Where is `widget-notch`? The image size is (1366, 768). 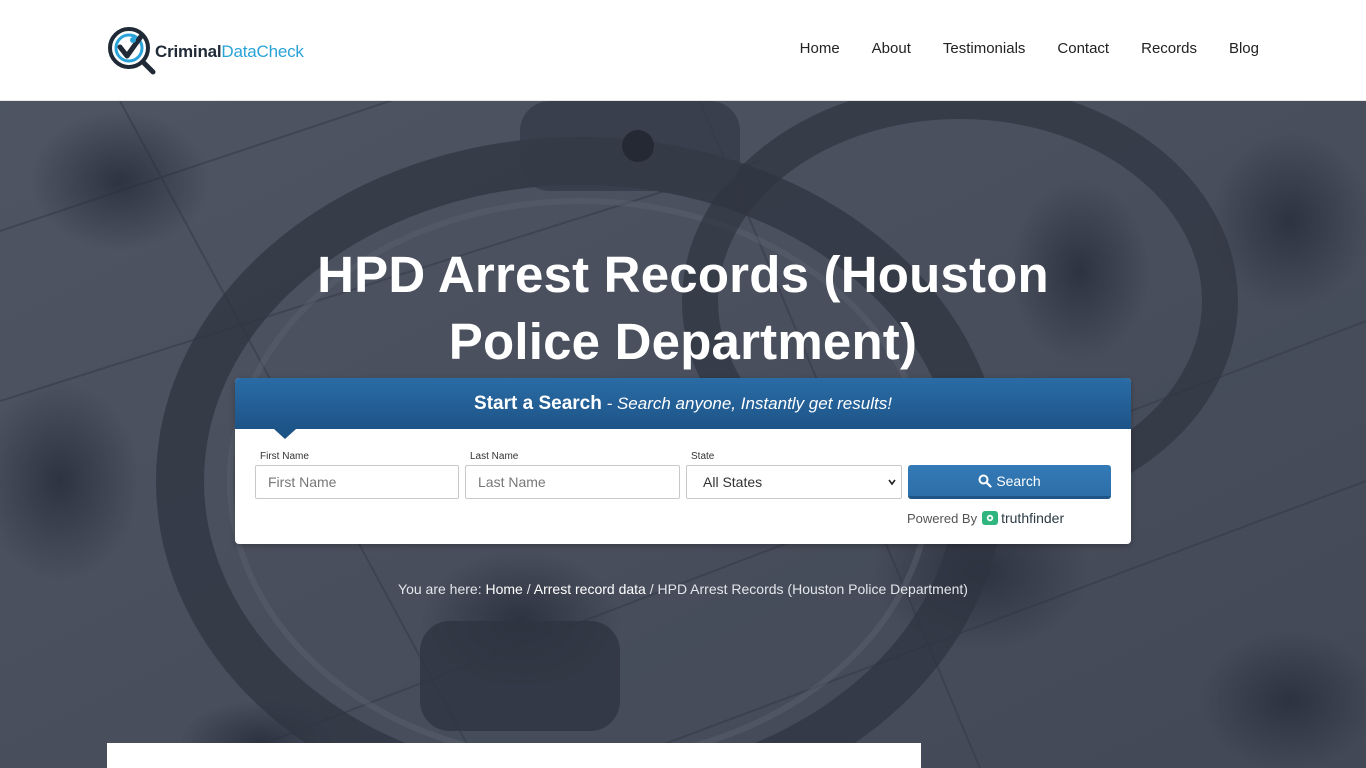
widget-notch is located at coordinates (285, 434).